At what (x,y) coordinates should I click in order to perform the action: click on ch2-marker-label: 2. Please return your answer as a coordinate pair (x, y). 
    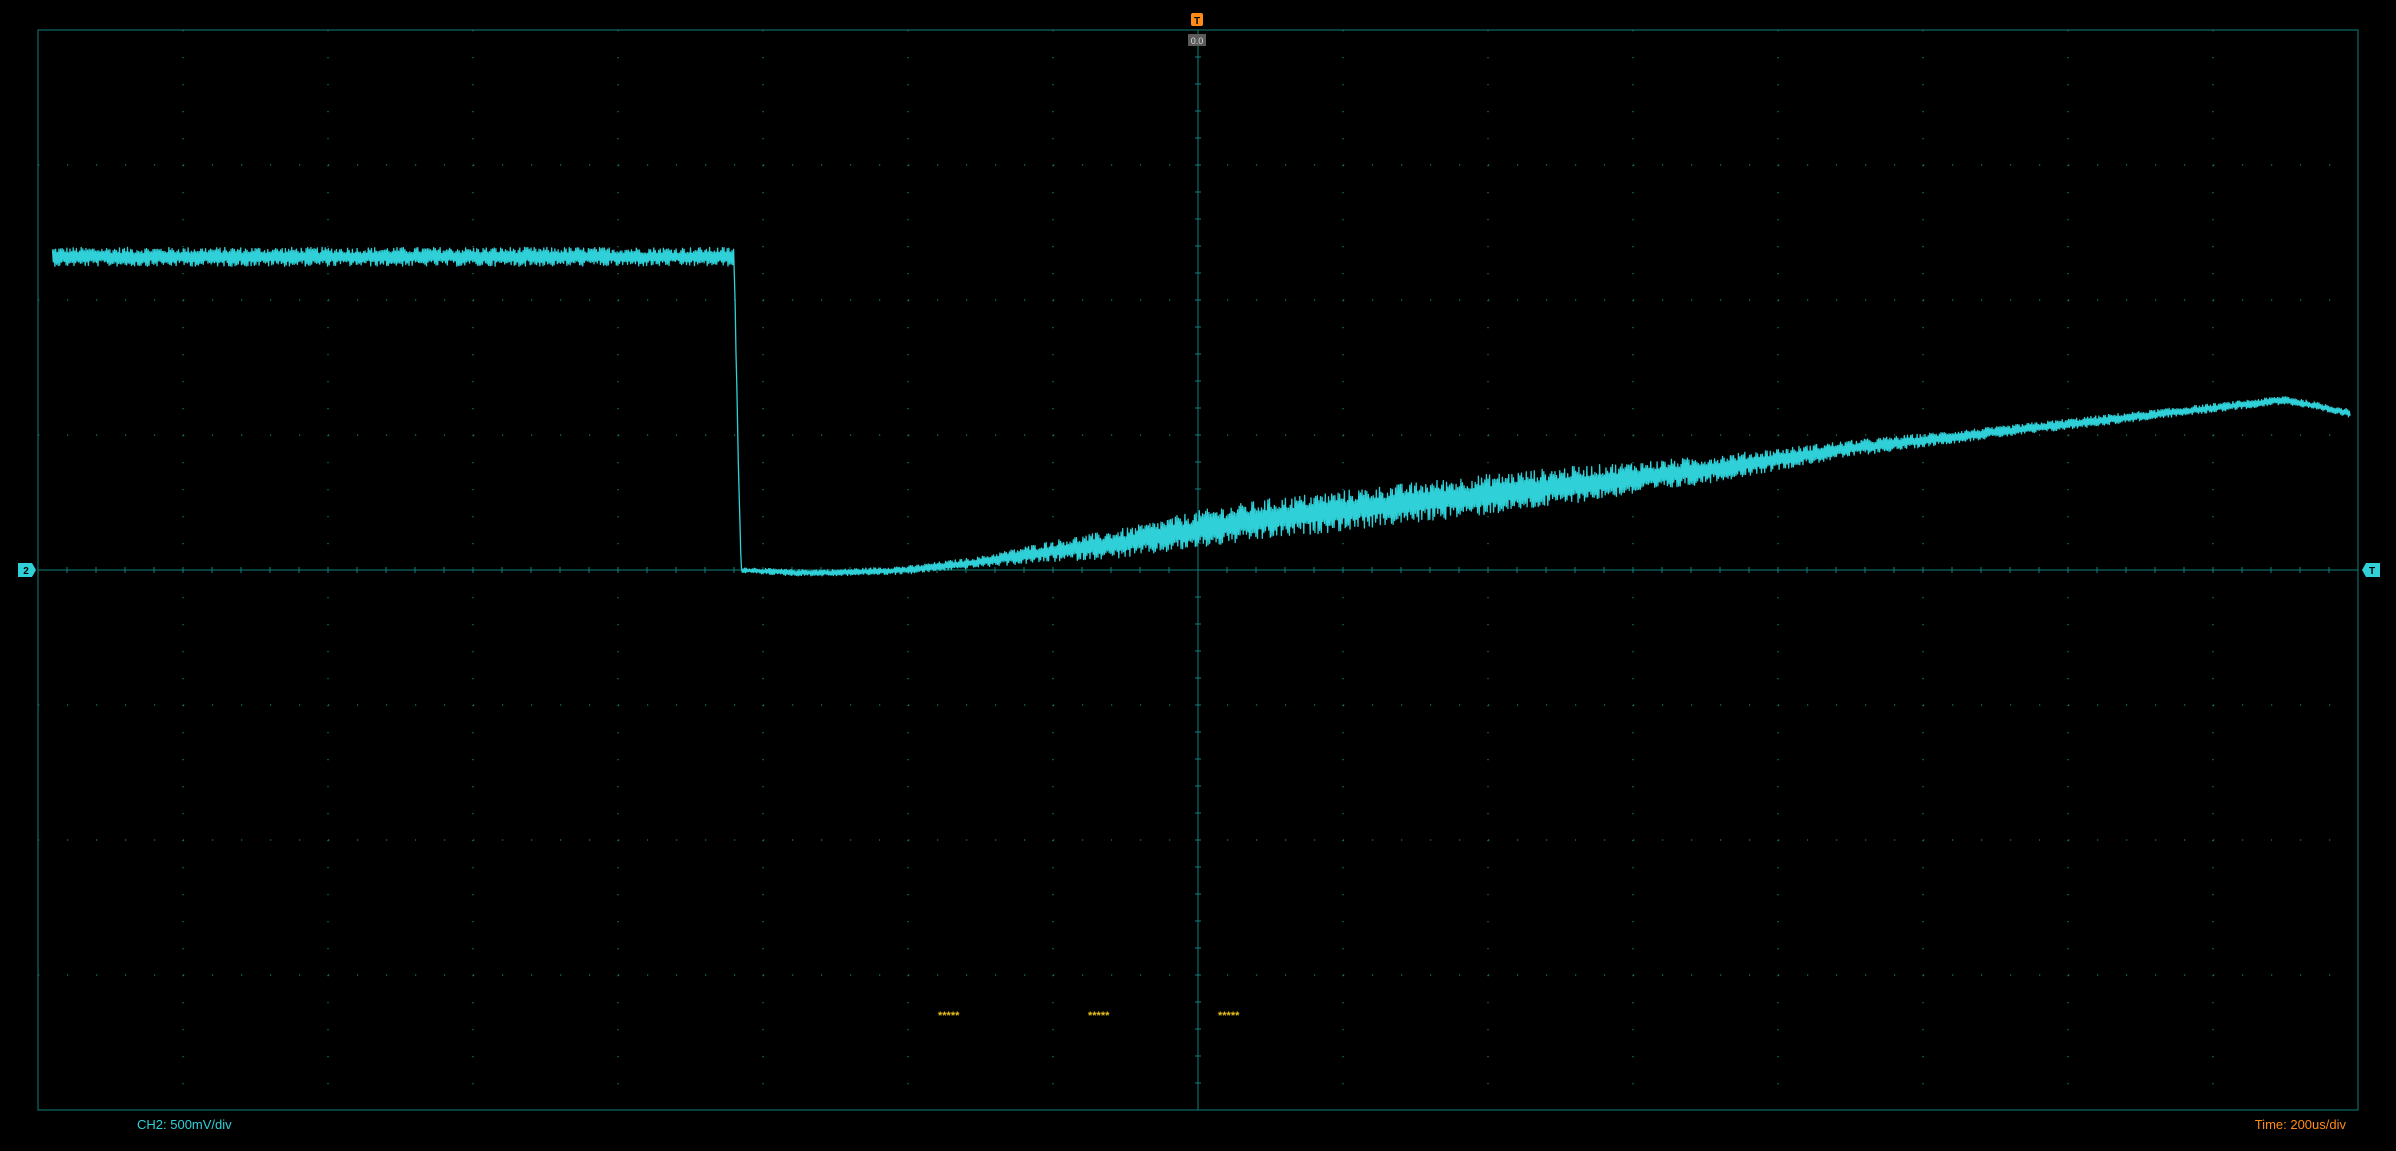
    Looking at the image, I should click on (26, 571).